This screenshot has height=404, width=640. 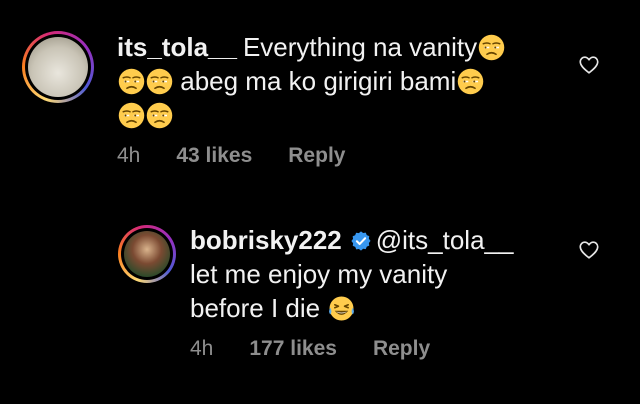 I want to click on comment-line-1: let me enjoy my vanity, so click(x=319, y=274).